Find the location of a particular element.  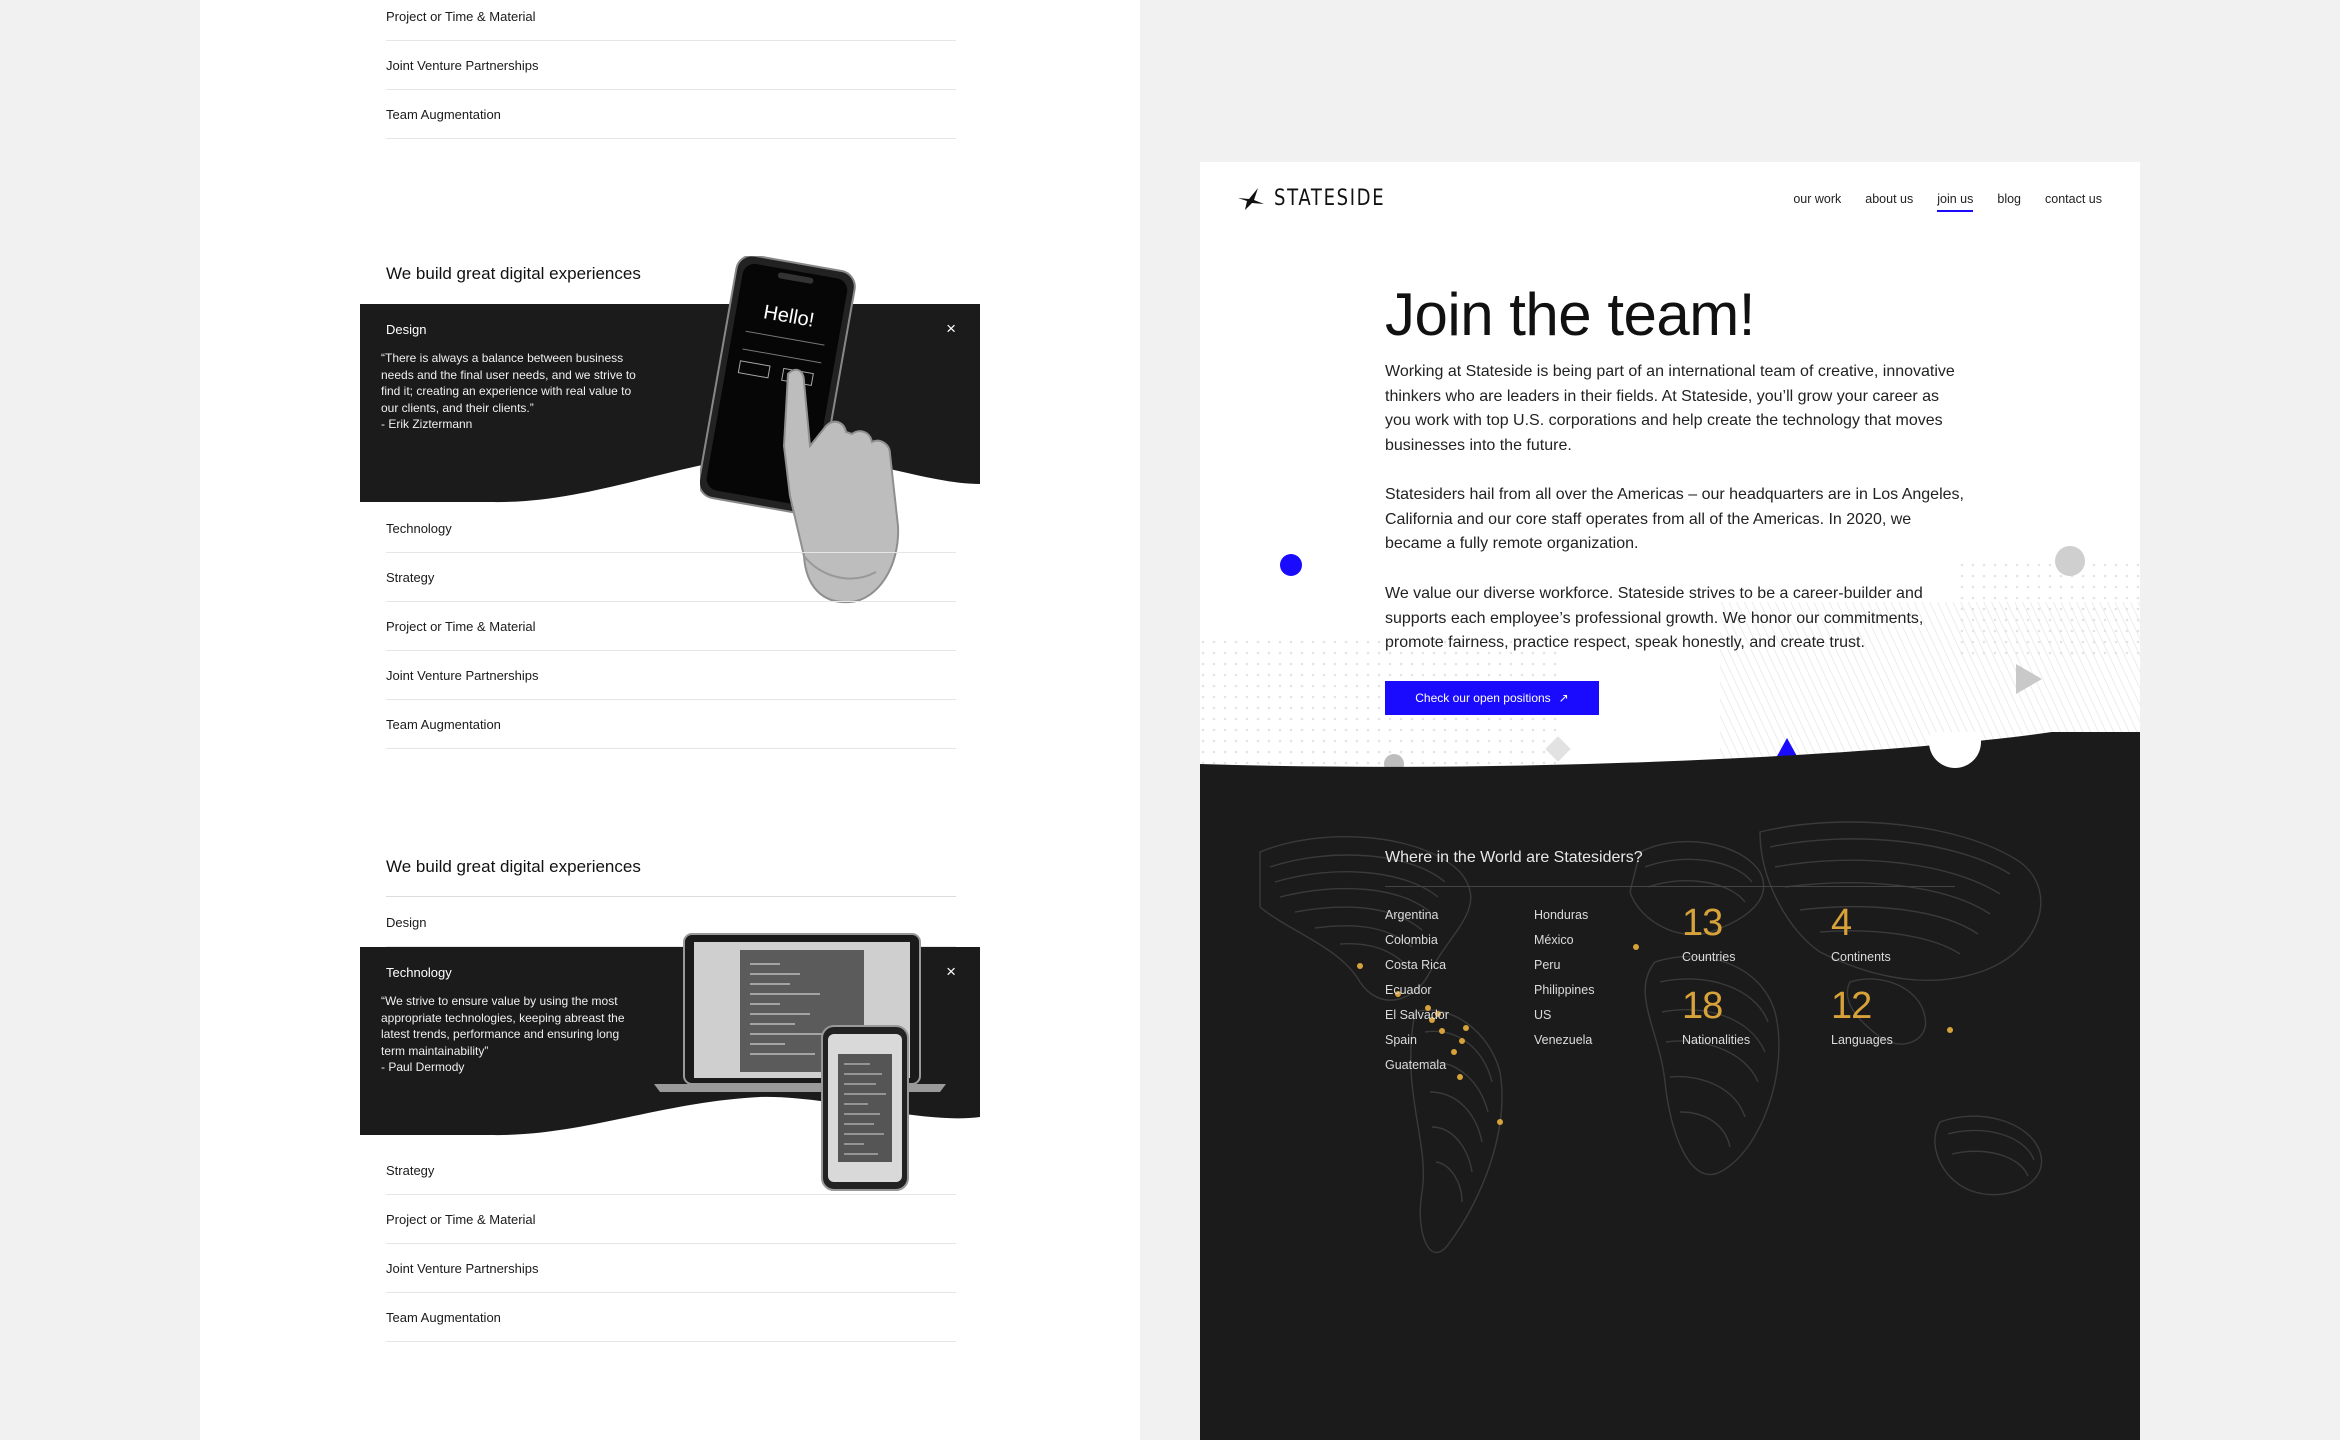

nav-our-work: our work is located at coordinates (1817, 202).